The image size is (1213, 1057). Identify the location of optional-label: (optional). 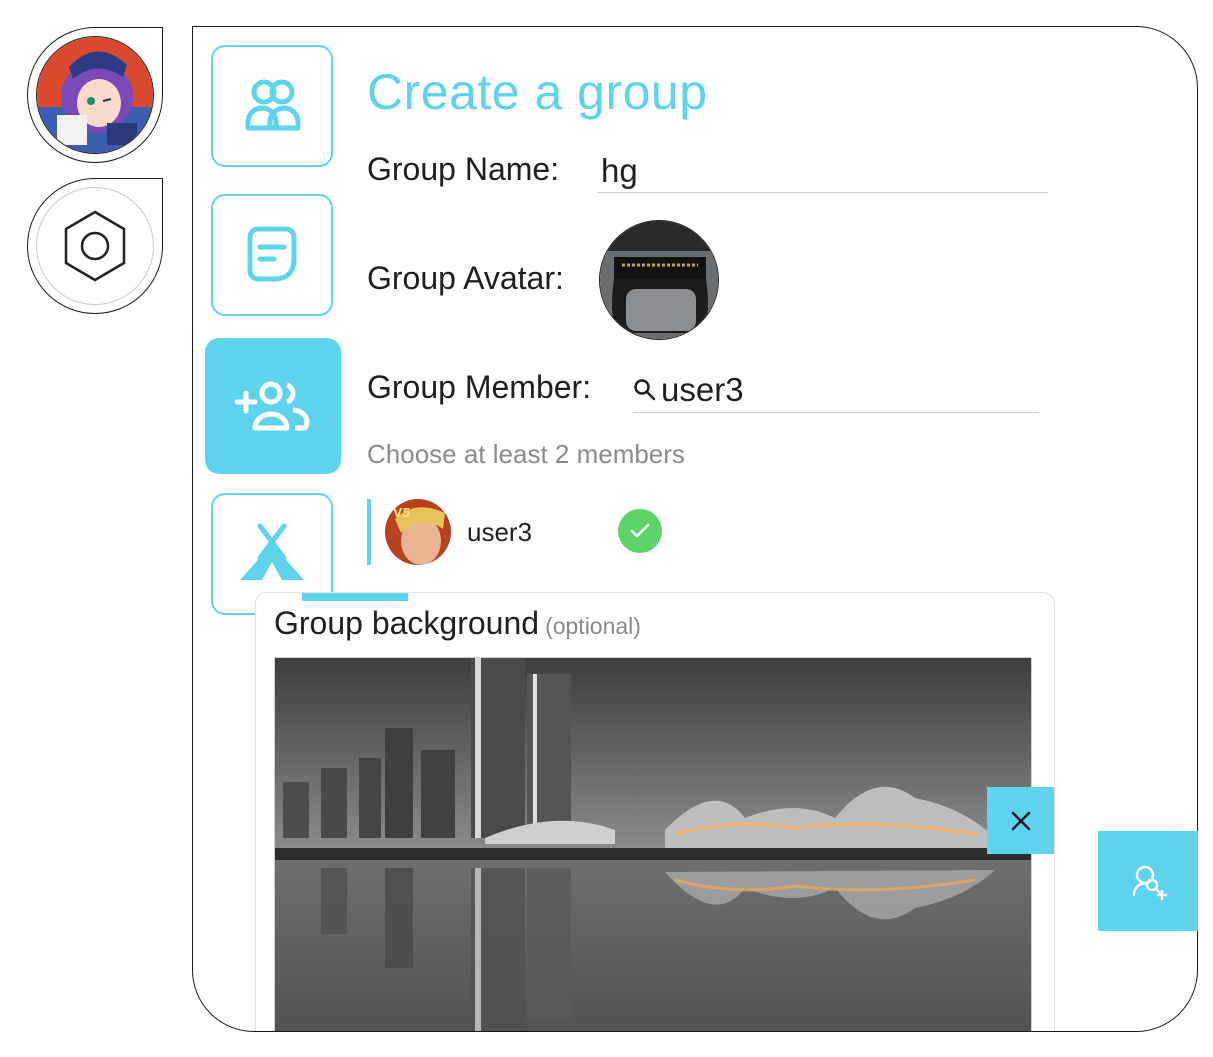
(593, 626).